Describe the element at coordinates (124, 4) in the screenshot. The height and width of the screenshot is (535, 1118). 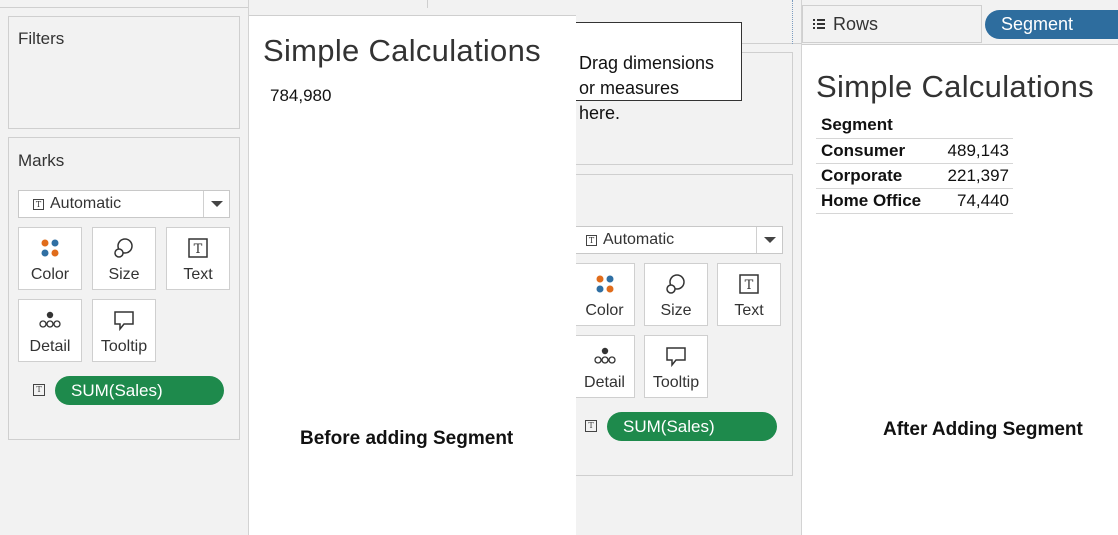
I see `top-shelf-strip` at that location.